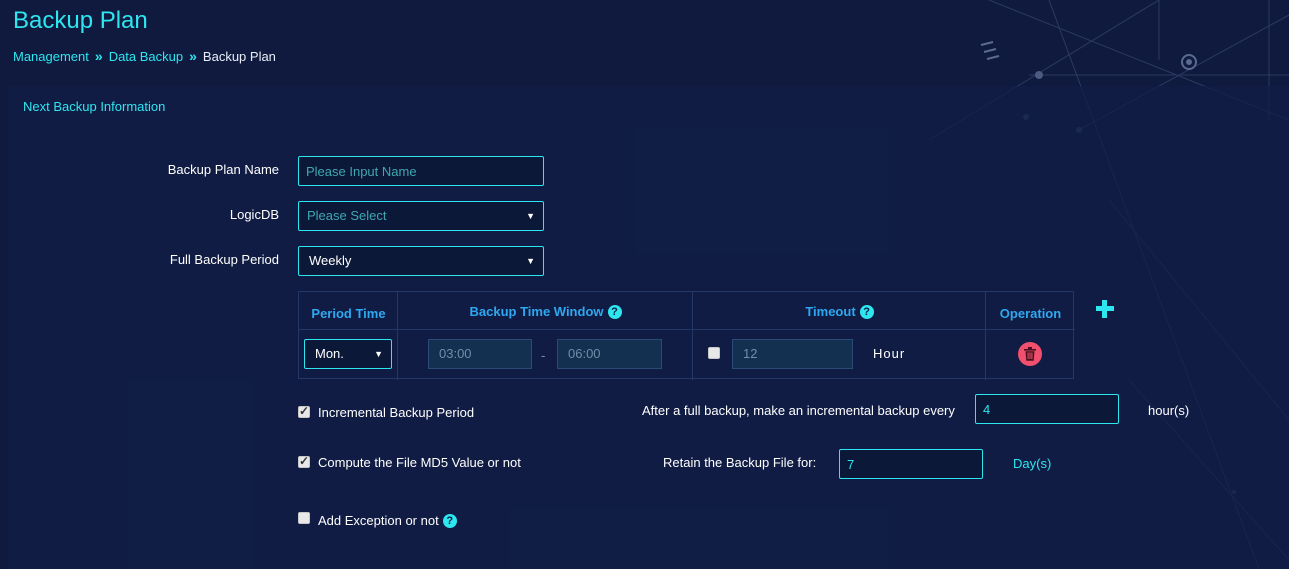 The image size is (1289, 569). What do you see at coordinates (792, 354) in the screenshot?
I see `timeout-input: 12` at bounding box center [792, 354].